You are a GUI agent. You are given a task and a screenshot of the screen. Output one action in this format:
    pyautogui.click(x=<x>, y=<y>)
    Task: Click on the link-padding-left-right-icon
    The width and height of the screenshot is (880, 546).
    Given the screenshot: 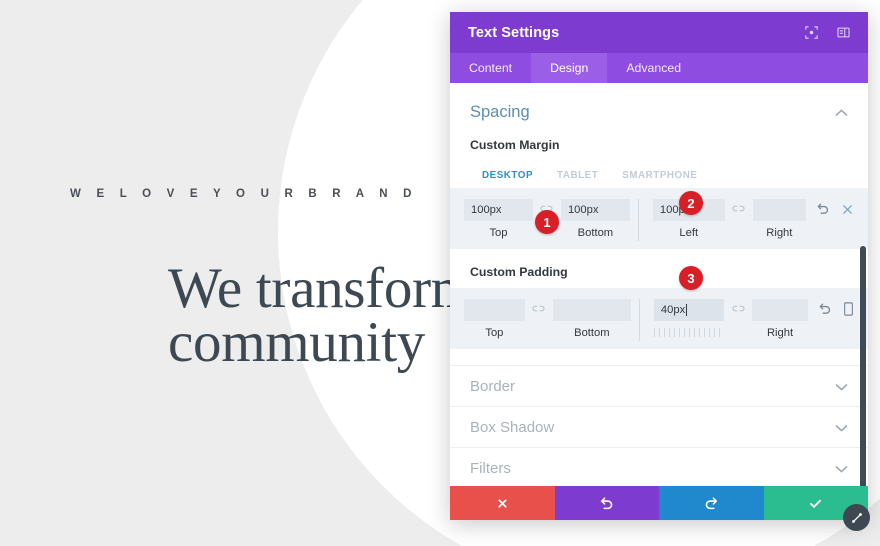 What is the action you would take?
    pyautogui.click(x=738, y=307)
    